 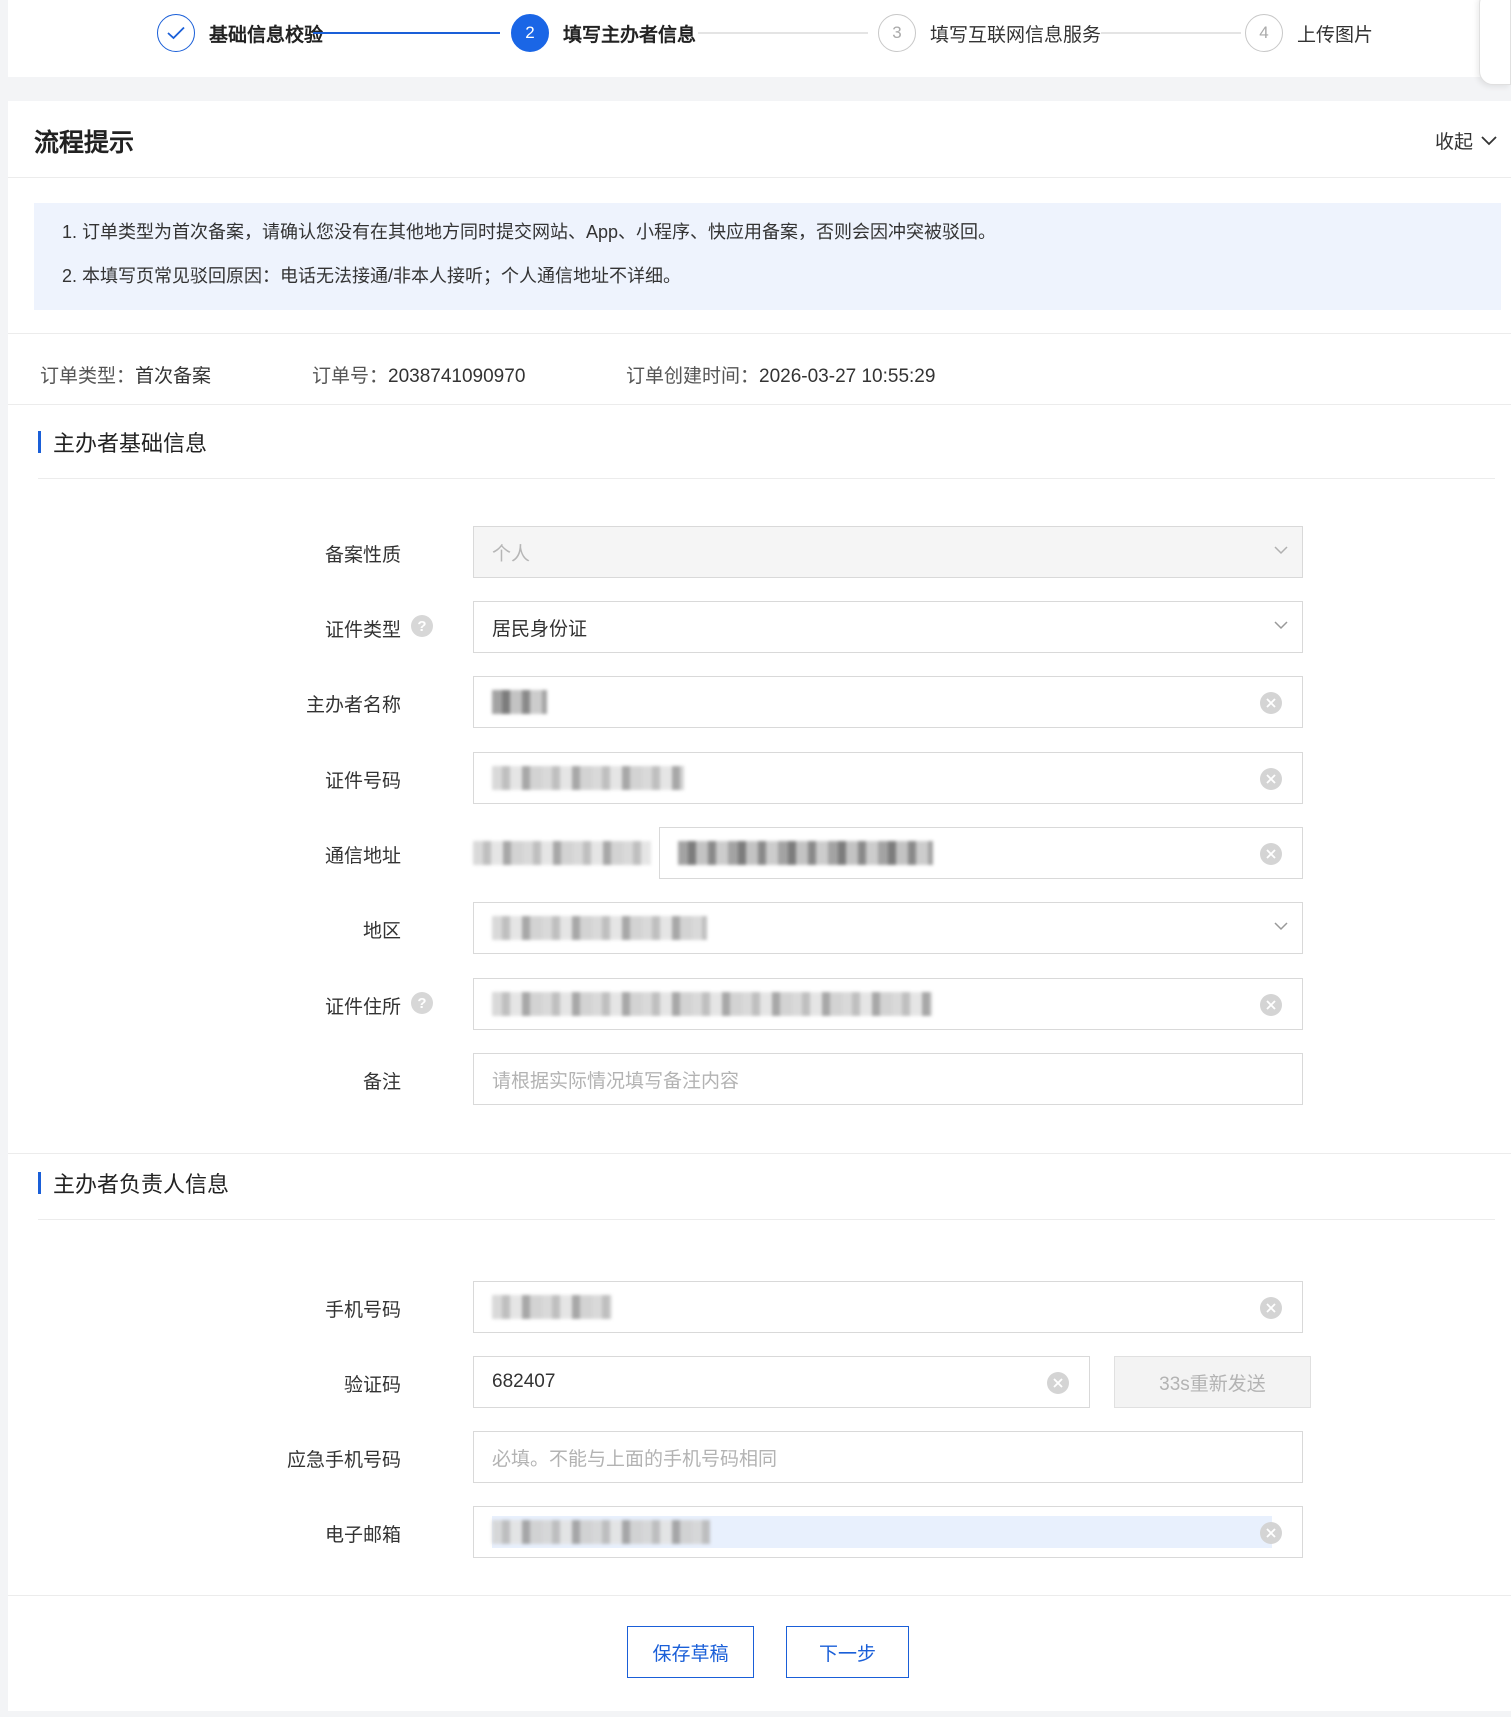 I want to click on step-2-number: 2, so click(x=530, y=33).